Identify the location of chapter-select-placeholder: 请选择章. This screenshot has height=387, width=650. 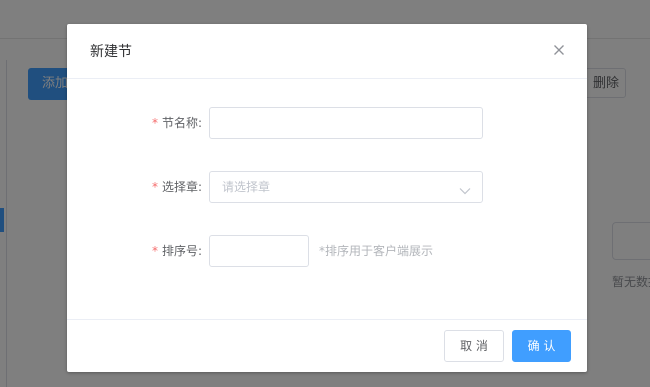
(246, 187).